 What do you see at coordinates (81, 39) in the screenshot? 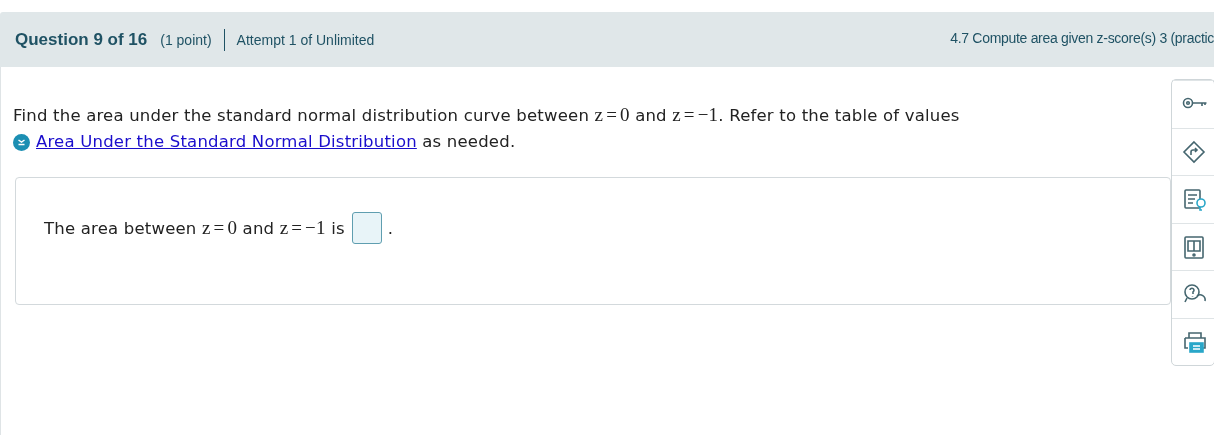
I see `question-number: Question 9 of 16` at bounding box center [81, 39].